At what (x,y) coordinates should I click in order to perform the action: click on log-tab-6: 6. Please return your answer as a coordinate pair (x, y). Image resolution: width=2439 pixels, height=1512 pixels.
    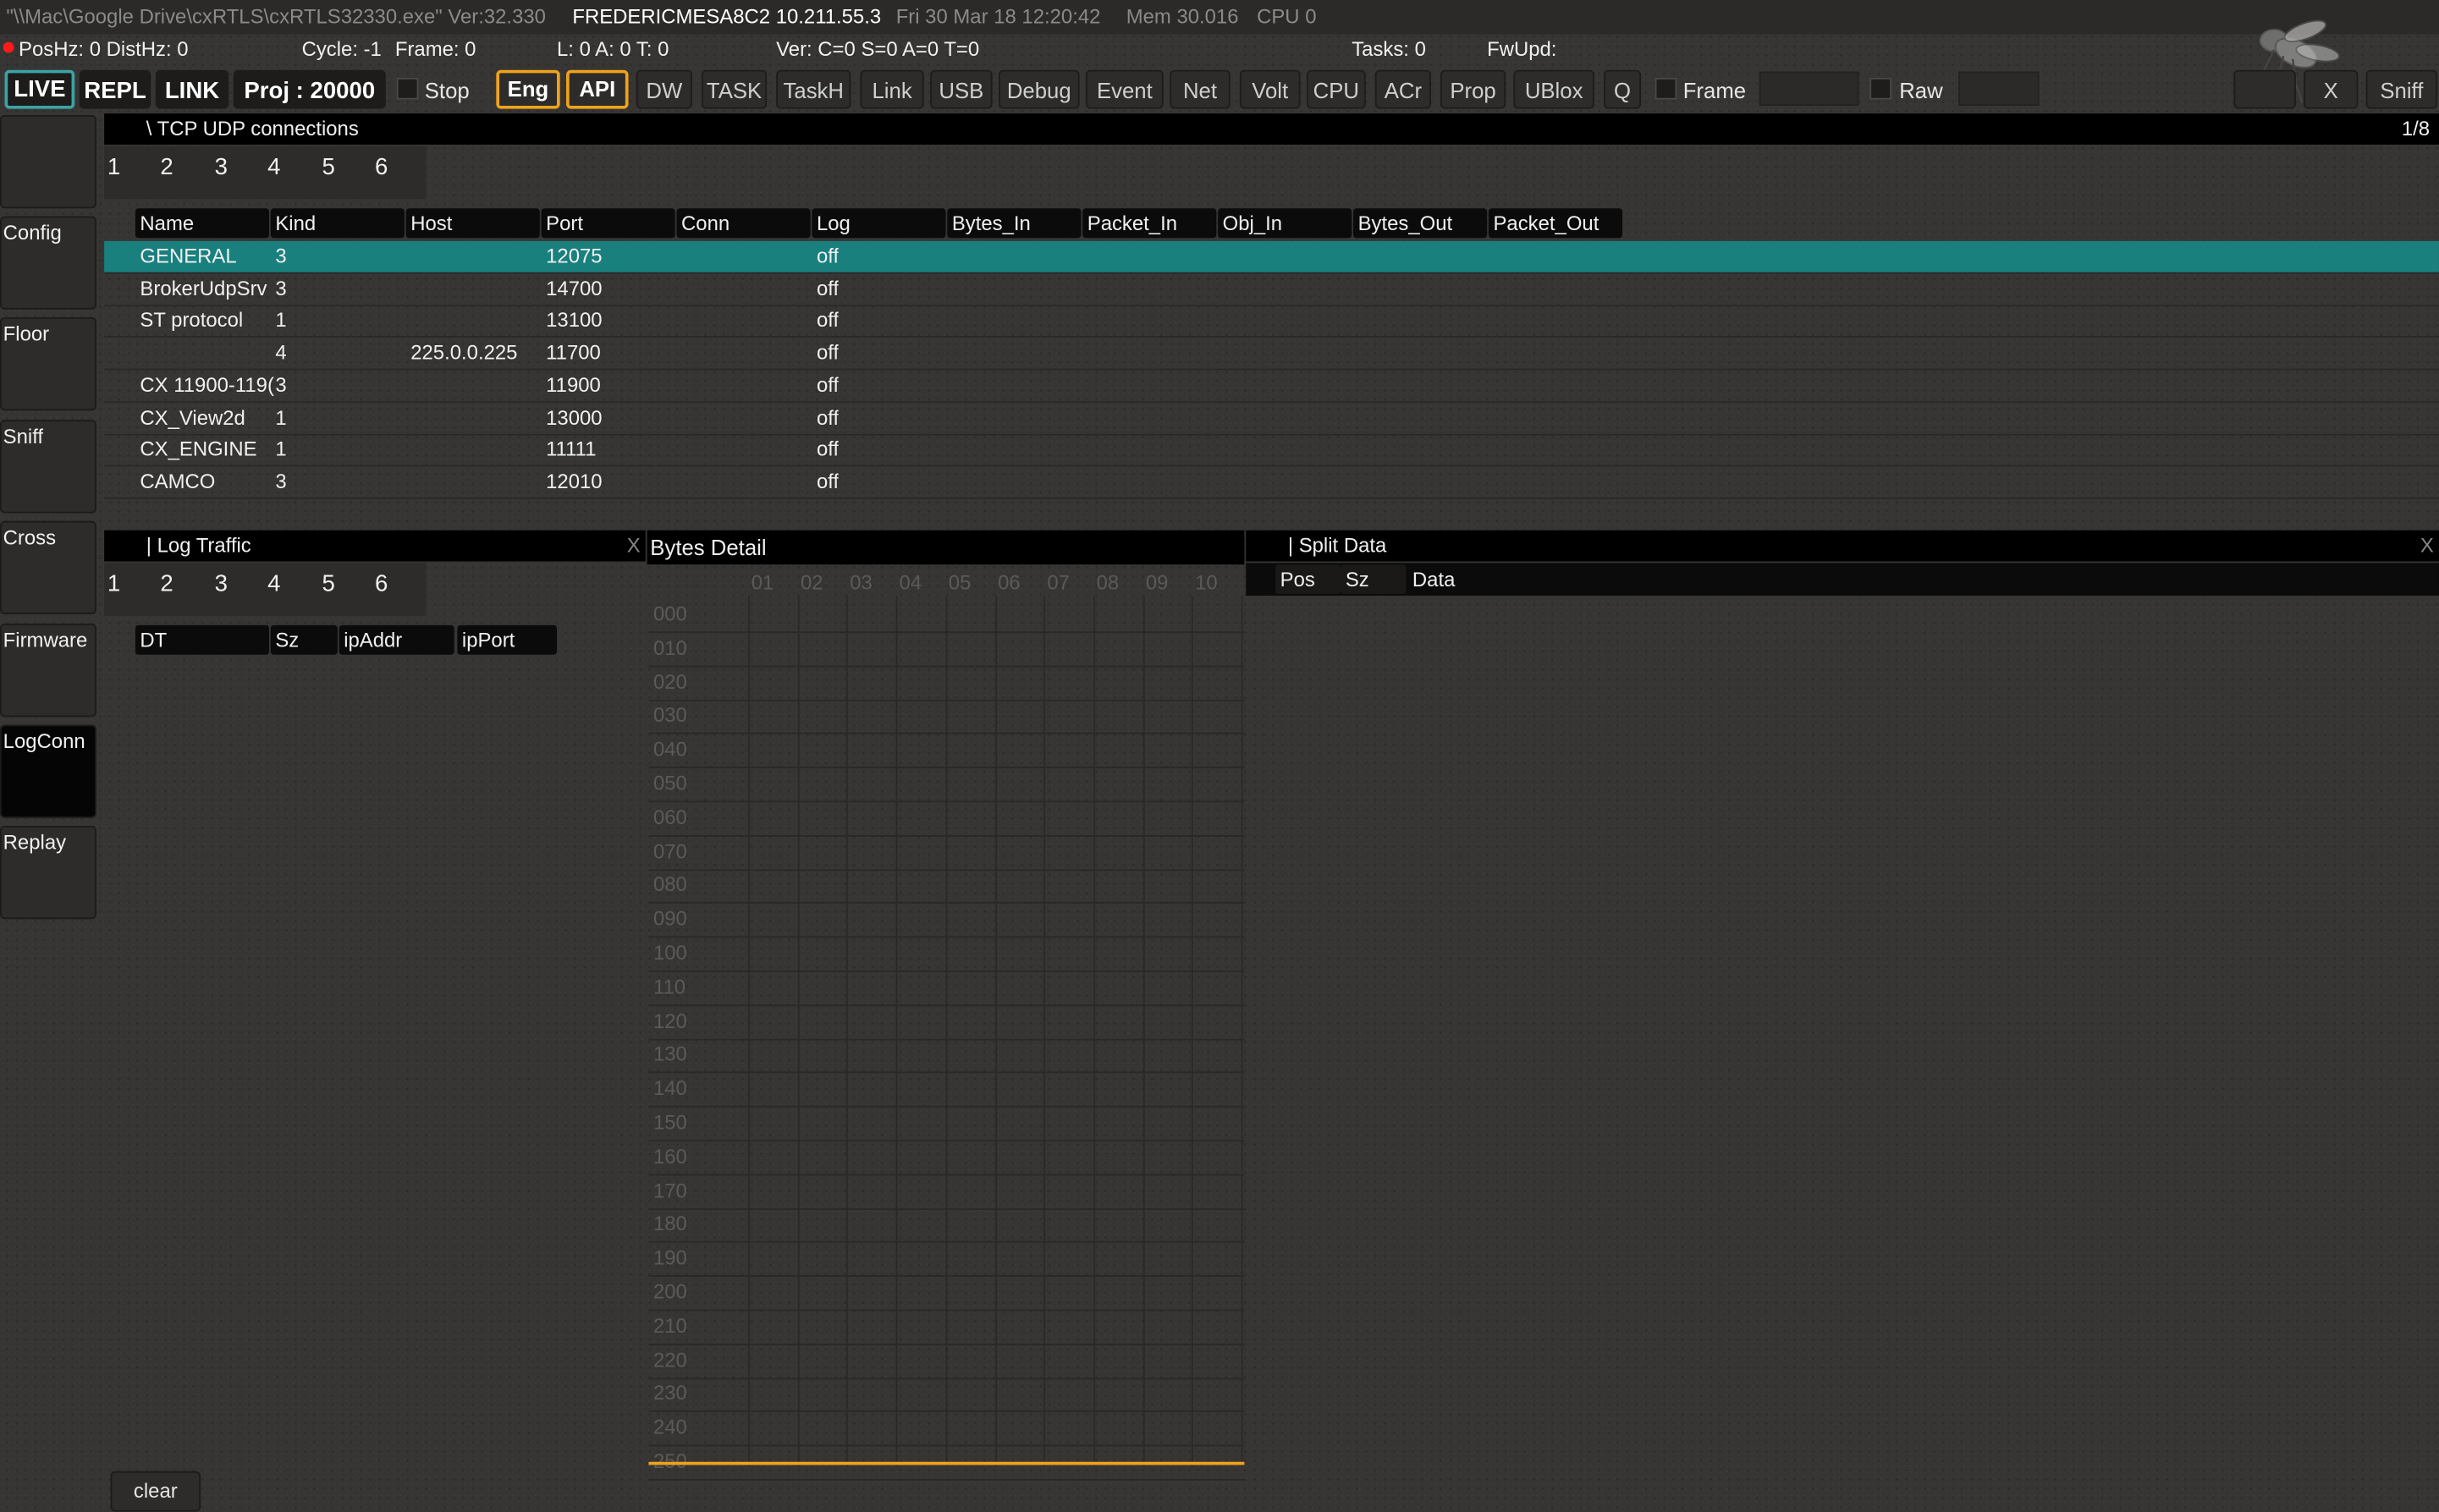
    Looking at the image, I should click on (381, 584).